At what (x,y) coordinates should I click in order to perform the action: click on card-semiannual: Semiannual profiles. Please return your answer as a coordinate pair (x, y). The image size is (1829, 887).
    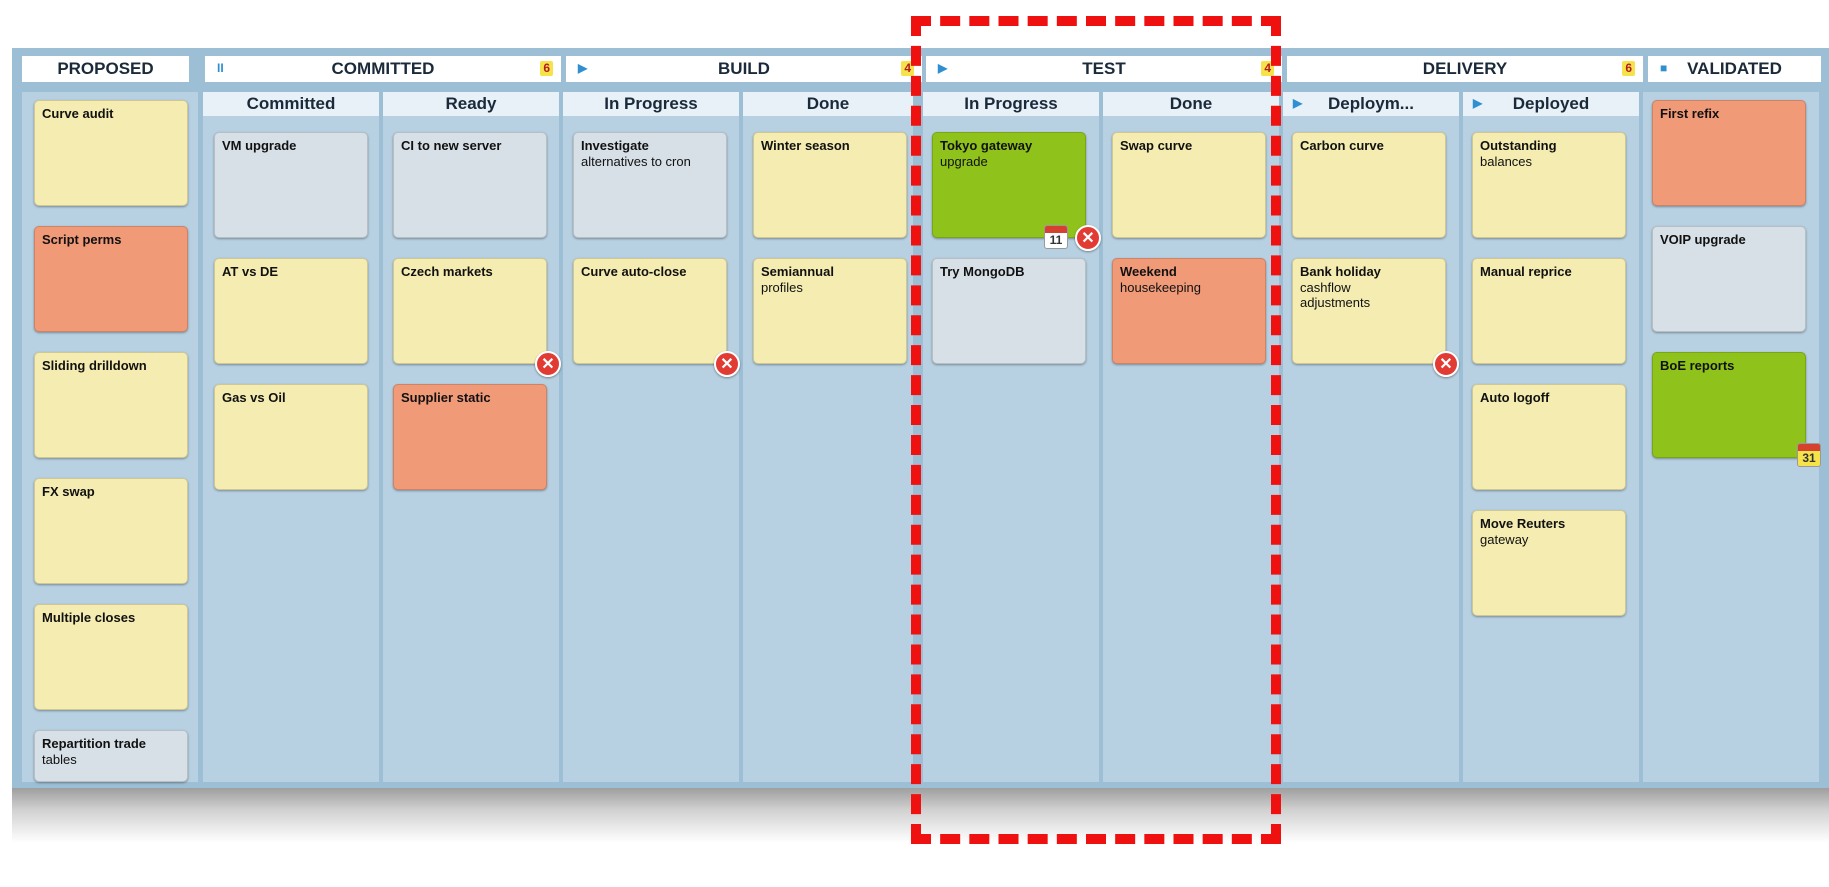
    Looking at the image, I should click on (830, 311).